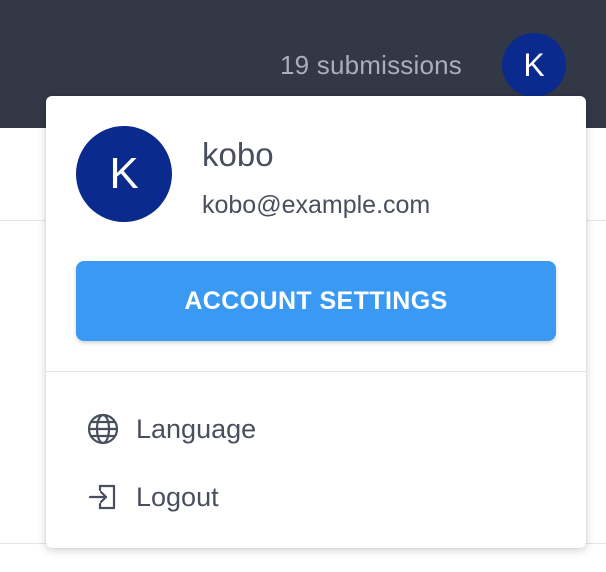  What do you see at coordinates (534, 65) in the screenshot?
I see `account-avatar-button: K` at bounding box center [534, 65].